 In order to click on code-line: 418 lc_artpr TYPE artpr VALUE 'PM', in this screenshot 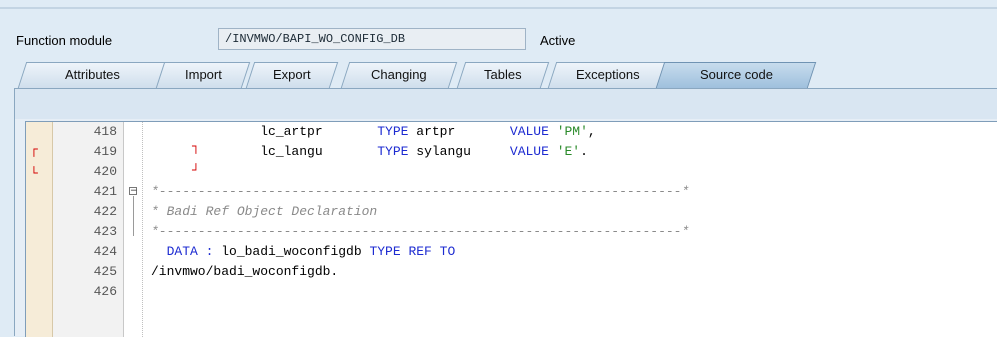, I will do `click(511, 132)`.